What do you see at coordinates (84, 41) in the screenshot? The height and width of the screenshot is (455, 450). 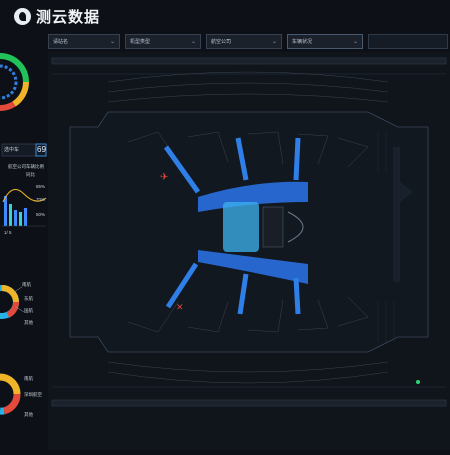 I see `filter-station: 请站名 ⌄` at bounding box center [84, 41].